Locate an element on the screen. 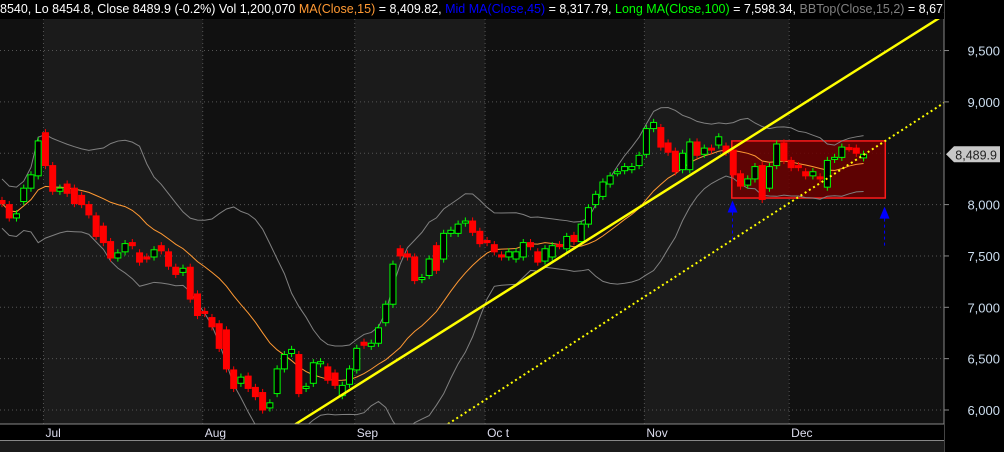 The image size is (1004, 452). y-tick-label: 6,500 is located at coordinates (983, 359).